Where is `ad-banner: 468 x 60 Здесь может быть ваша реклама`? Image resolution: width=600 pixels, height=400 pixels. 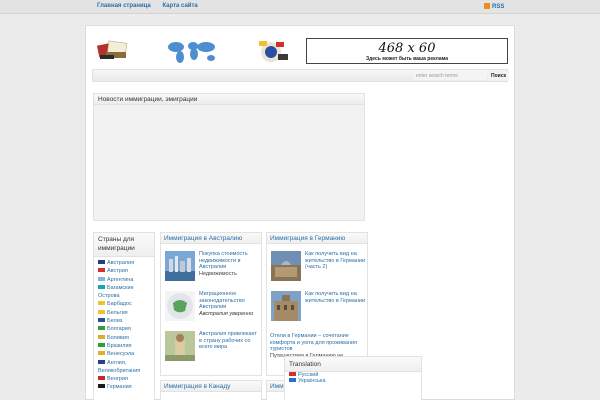
ad-banner: 468 x 60 Здесь может быть ваша реклама is located at coordinates (407, 51).